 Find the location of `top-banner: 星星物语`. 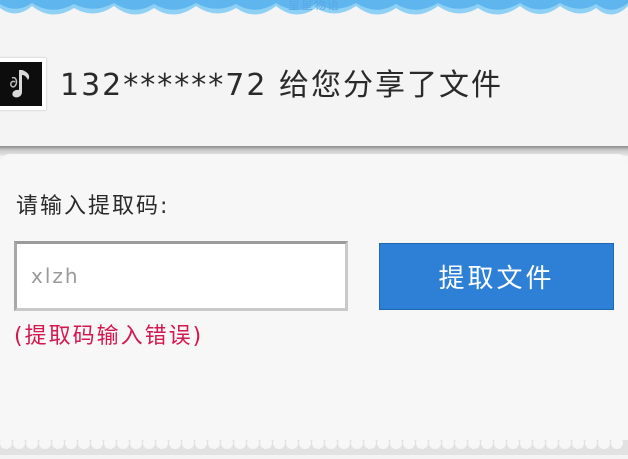

top-banner: 星星物语 is located at coordinates (314, 11).